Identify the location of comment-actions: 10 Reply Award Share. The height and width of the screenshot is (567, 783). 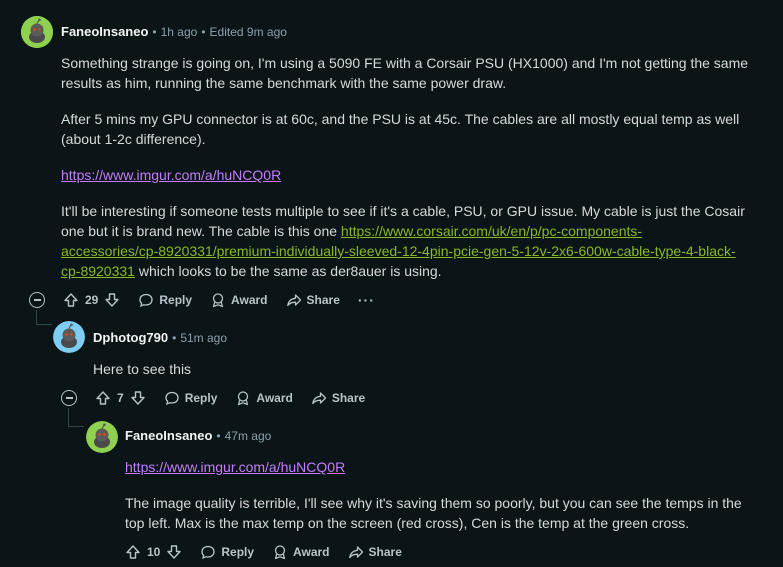
(272, 552).